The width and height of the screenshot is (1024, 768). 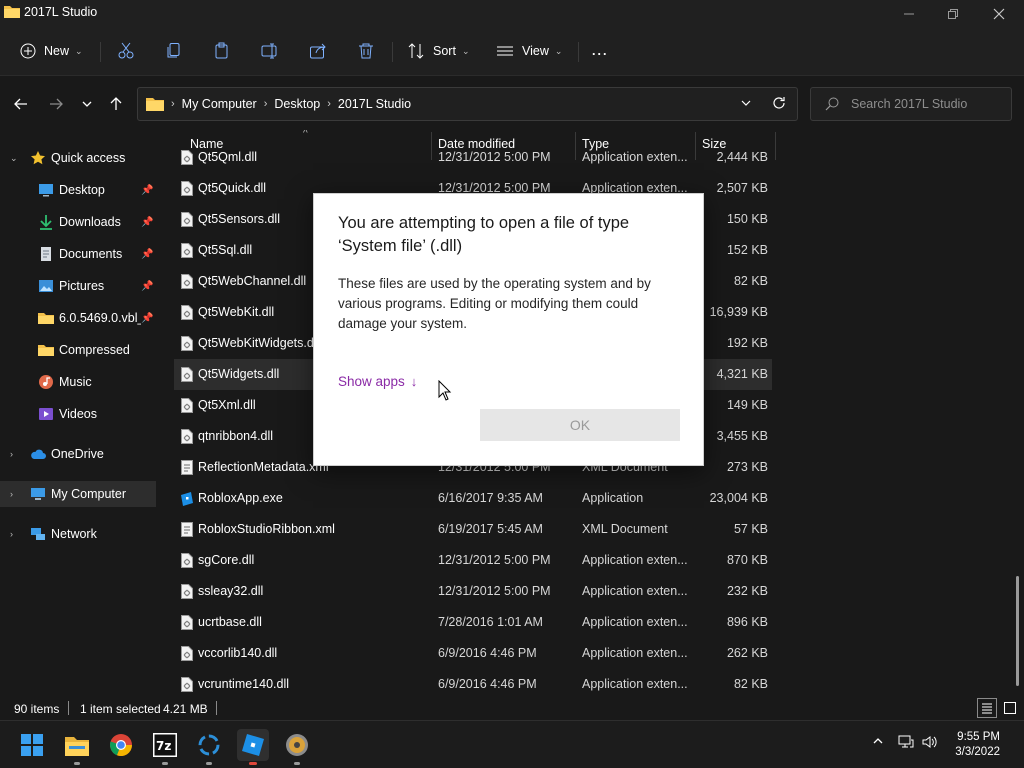 I want to click on terminal-taskbar-button, so click(x=209, y=745).